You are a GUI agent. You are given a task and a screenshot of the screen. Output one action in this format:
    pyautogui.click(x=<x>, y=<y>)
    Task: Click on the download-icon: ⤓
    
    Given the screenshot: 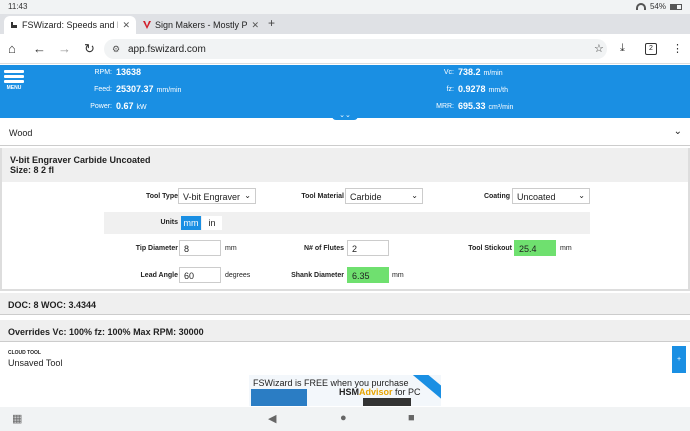 What is the action you would take?
    pyautogui.click(x=622, y=48)
    